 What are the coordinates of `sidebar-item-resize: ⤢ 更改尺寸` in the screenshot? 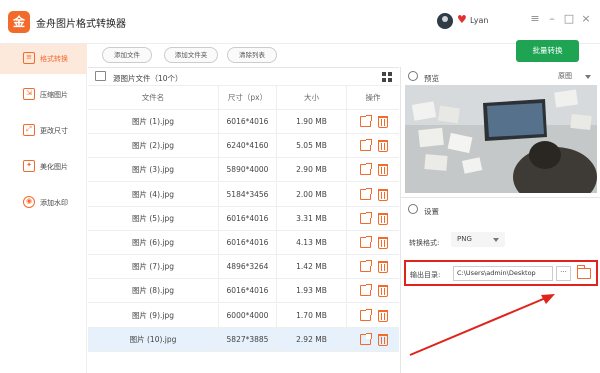 It's located at (43, 131).